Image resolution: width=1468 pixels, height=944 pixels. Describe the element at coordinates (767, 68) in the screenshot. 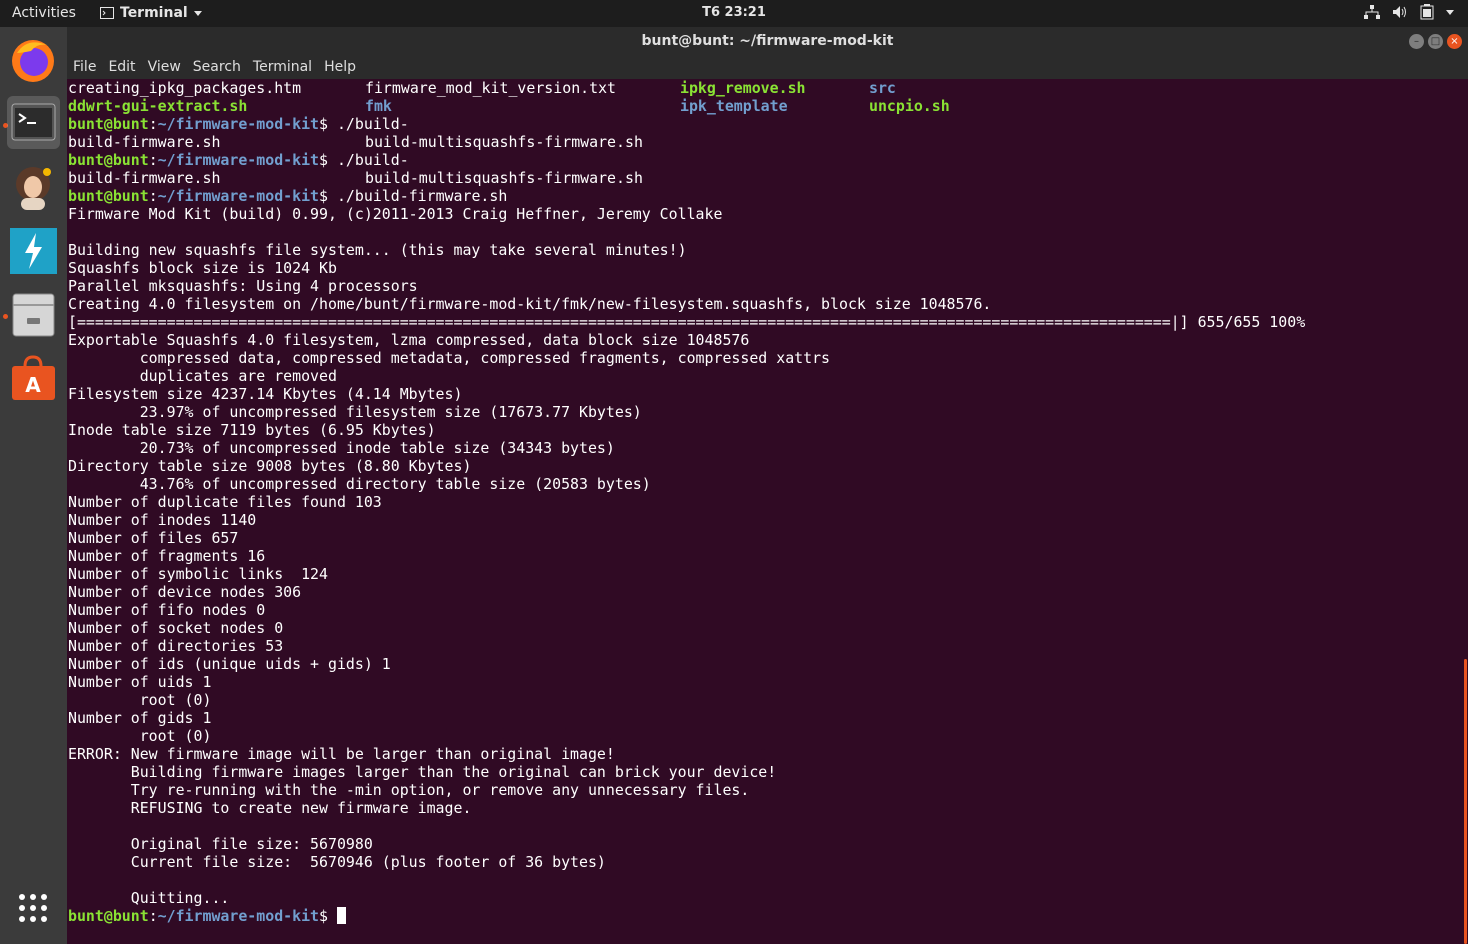

I see `menu-bar: File Edit View Search Terminal Help` at that location.